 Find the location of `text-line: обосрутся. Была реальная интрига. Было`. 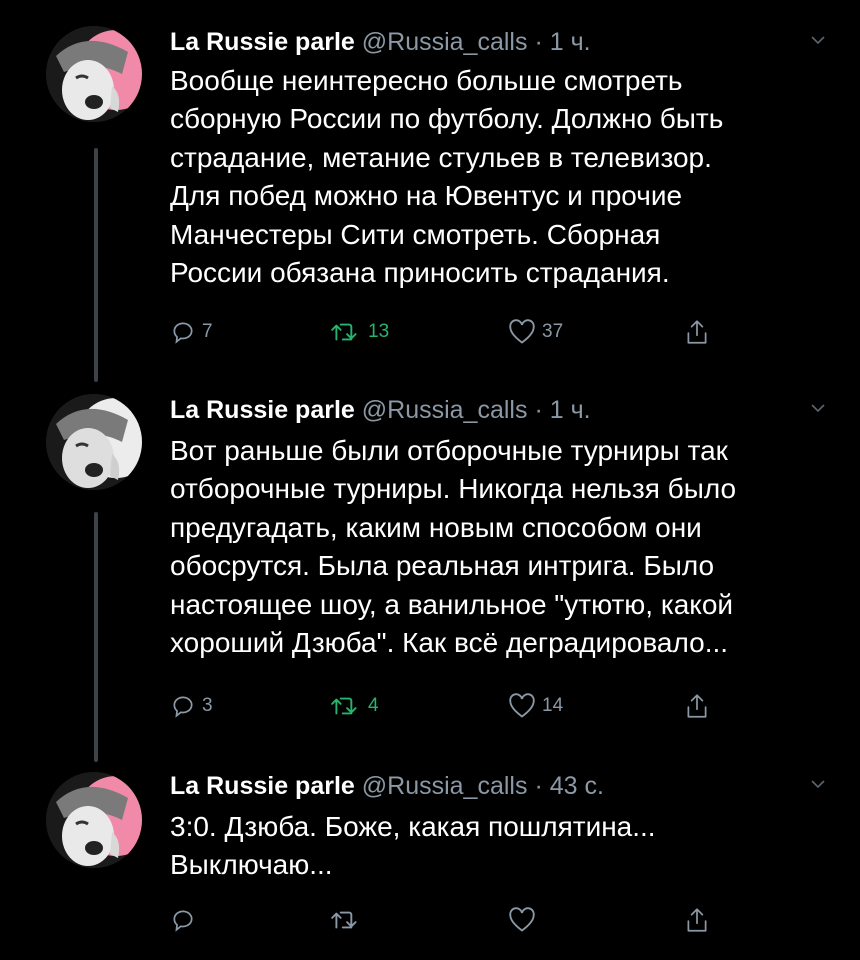

text-line: обосрутся. Была реальная интрига. Было is located at coordinates (442, 566).